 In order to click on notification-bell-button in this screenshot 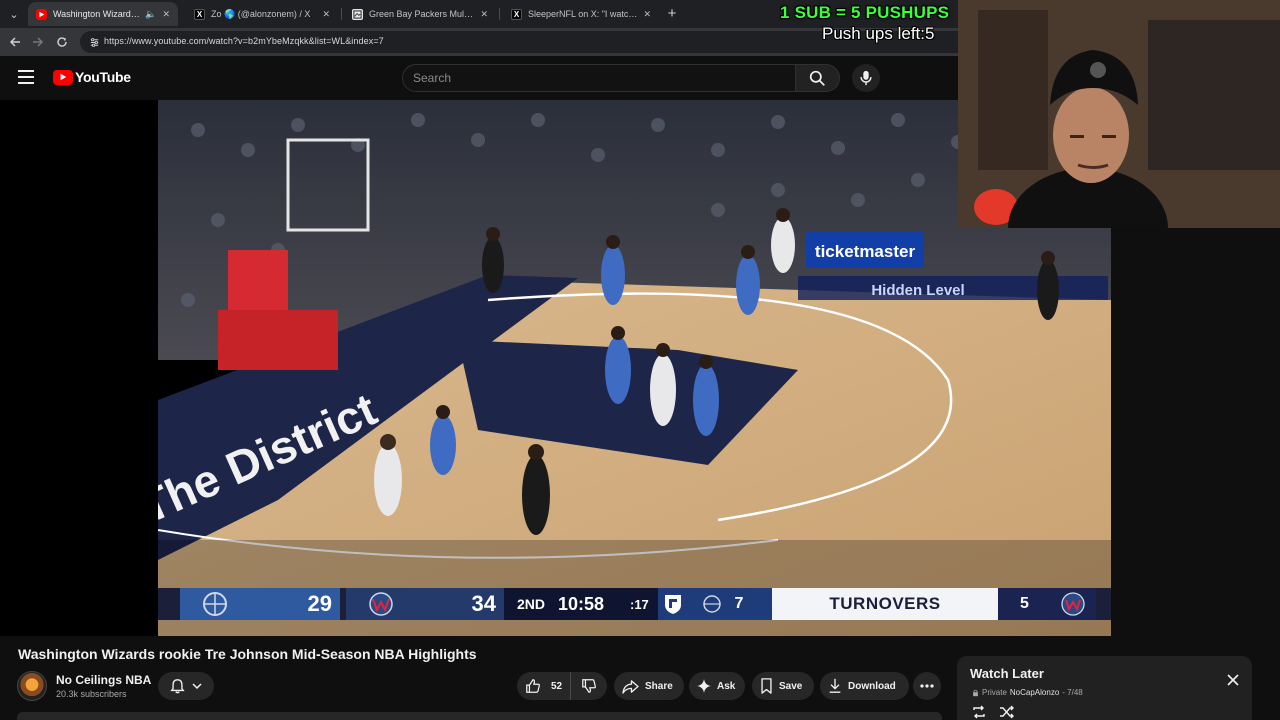, I will do `click(186, 686)`.